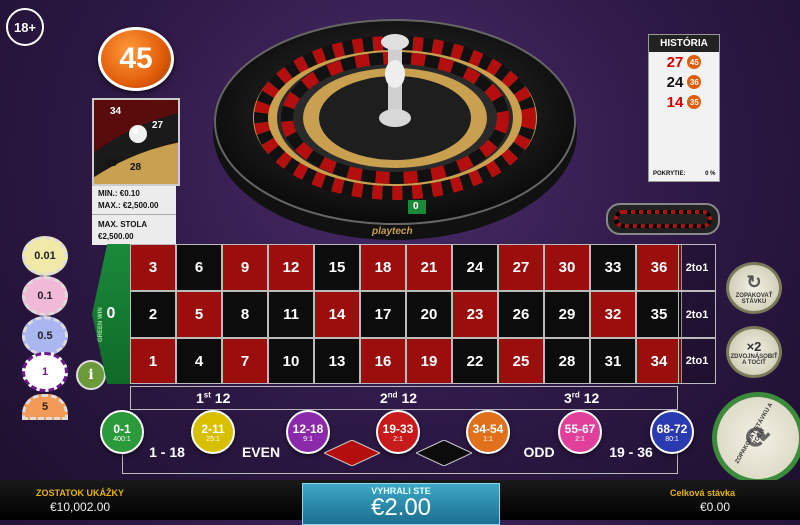 The image size is (800, 525). I want to click on number-cell-18: 18, so click(383, 267).